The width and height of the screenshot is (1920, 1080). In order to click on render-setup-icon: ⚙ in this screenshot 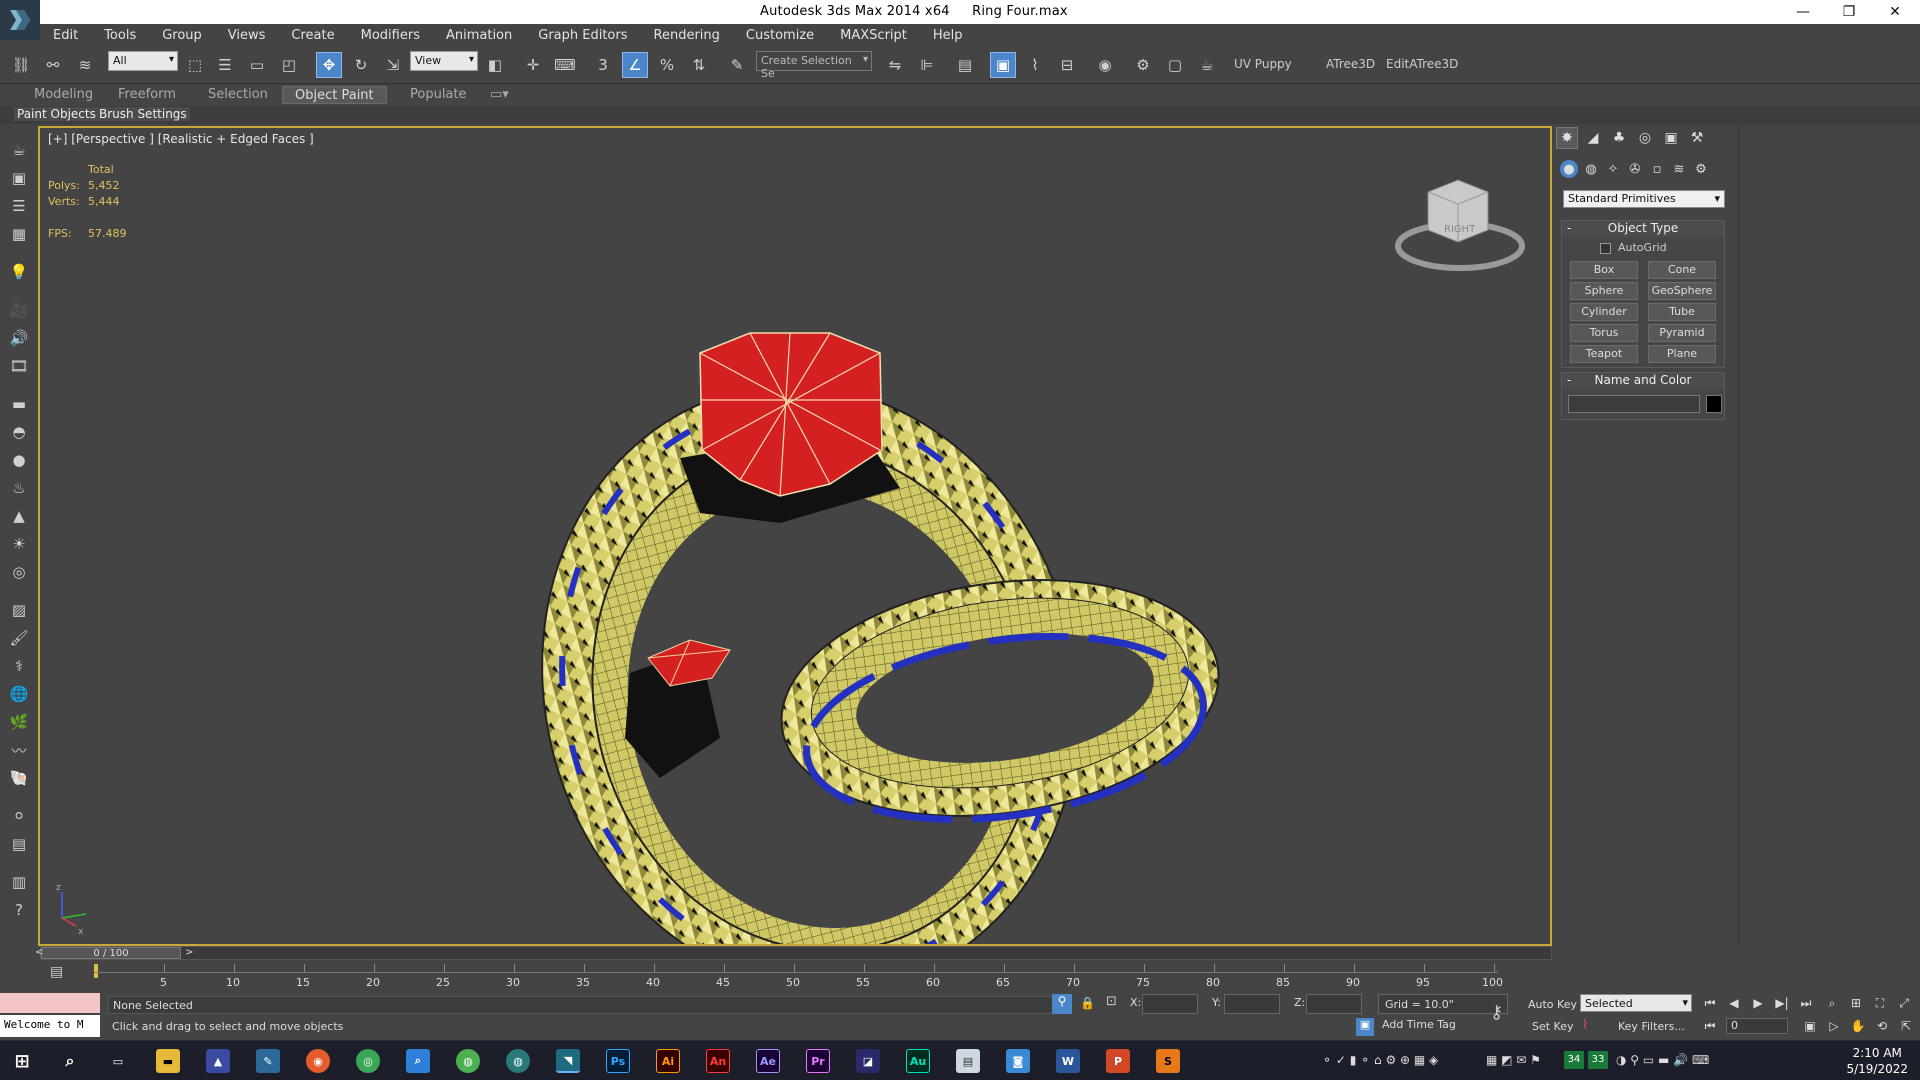, I will do `click(1143, 65)`.